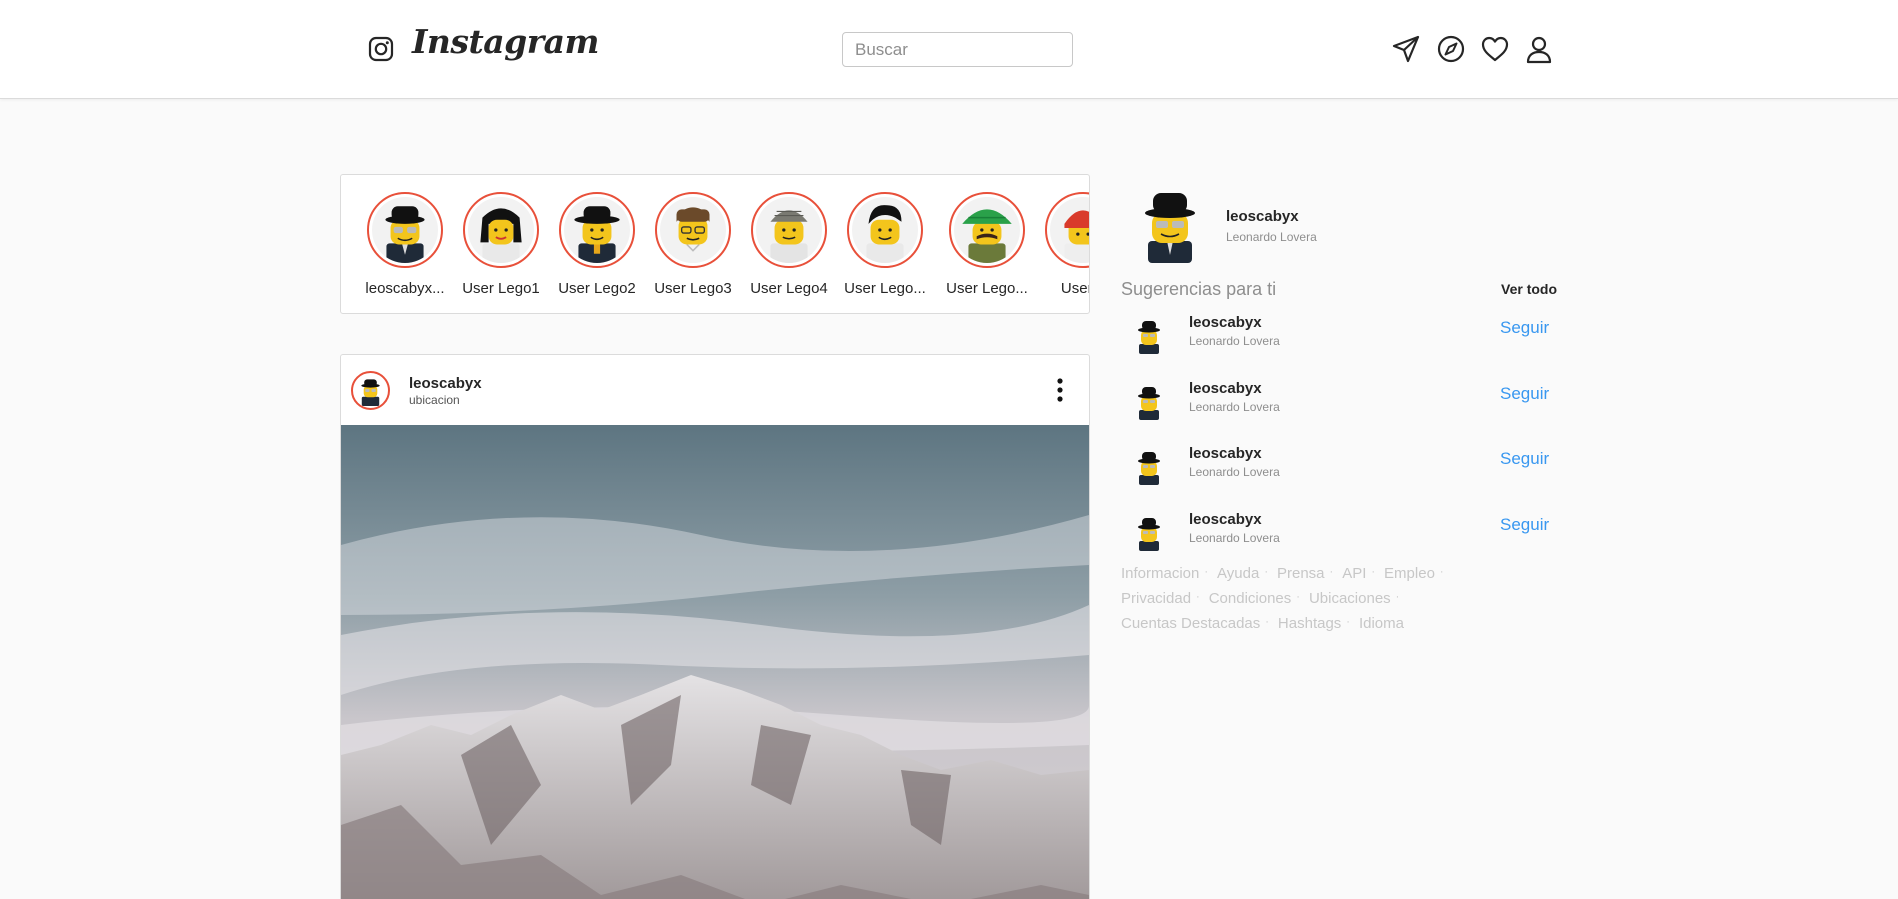  Describe the element at coordinates (1199, 289) in the screenshot. I see `suggestions-title: Sugerencias para ti` at that location.